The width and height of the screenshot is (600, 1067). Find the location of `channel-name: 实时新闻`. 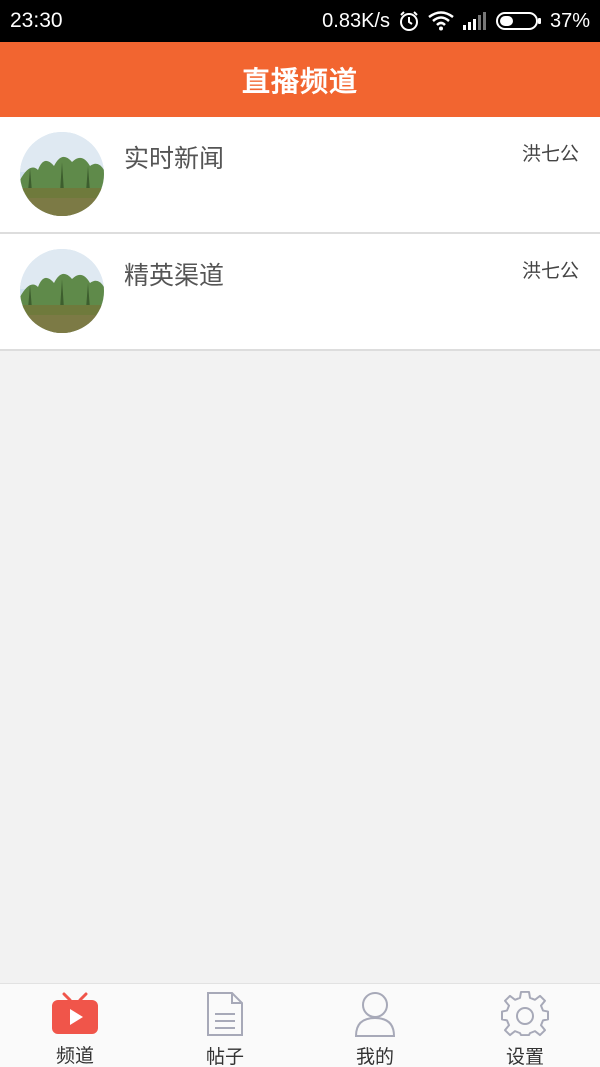

channel-name: 实时新闻 is located at coordinates (174, 158).